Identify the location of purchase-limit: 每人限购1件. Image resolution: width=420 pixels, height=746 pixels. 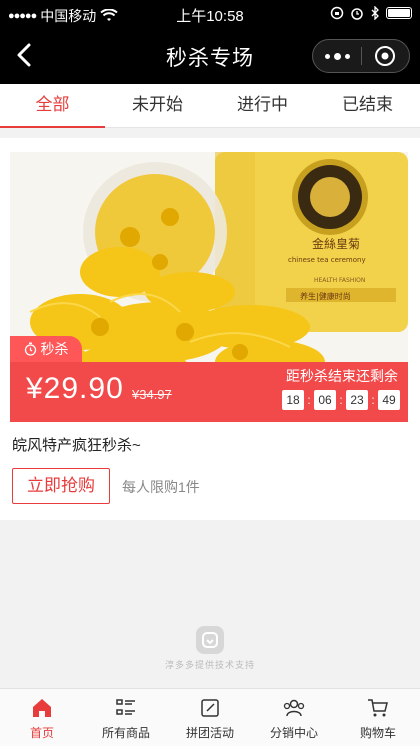
(161, 487).